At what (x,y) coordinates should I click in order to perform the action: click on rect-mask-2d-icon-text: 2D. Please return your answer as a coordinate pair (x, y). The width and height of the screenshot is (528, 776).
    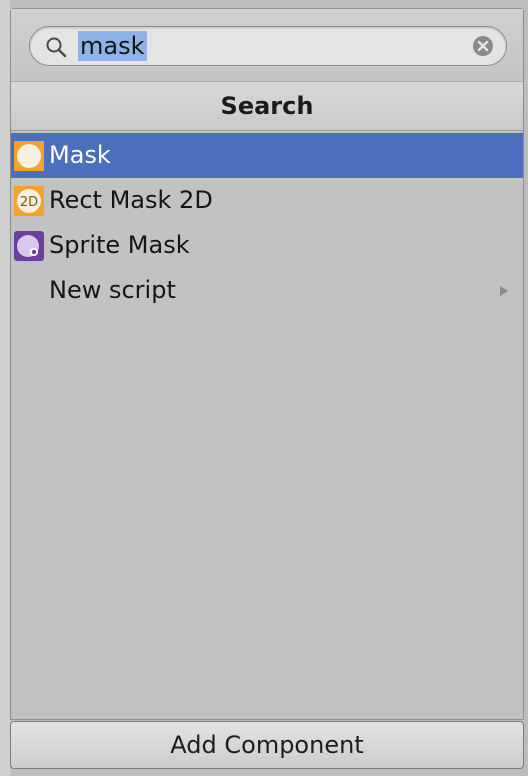
    Looking at the image, I should click on (29, 202).